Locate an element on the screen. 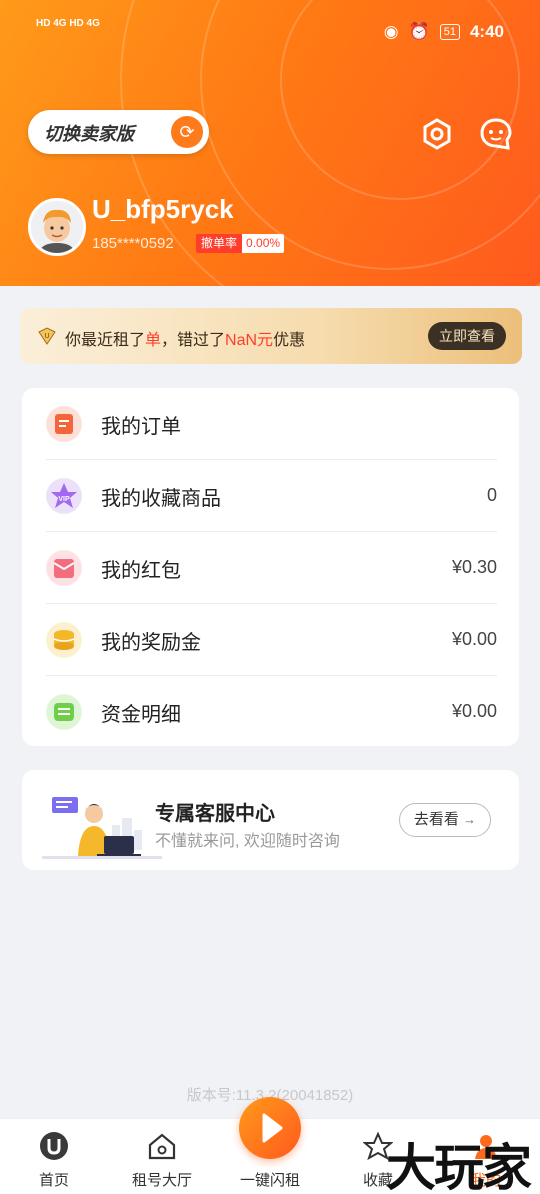 The height and width of the screenshot is (1194, 540). menu-item-value: ¥0.30 is located at coordinates (474, 567).